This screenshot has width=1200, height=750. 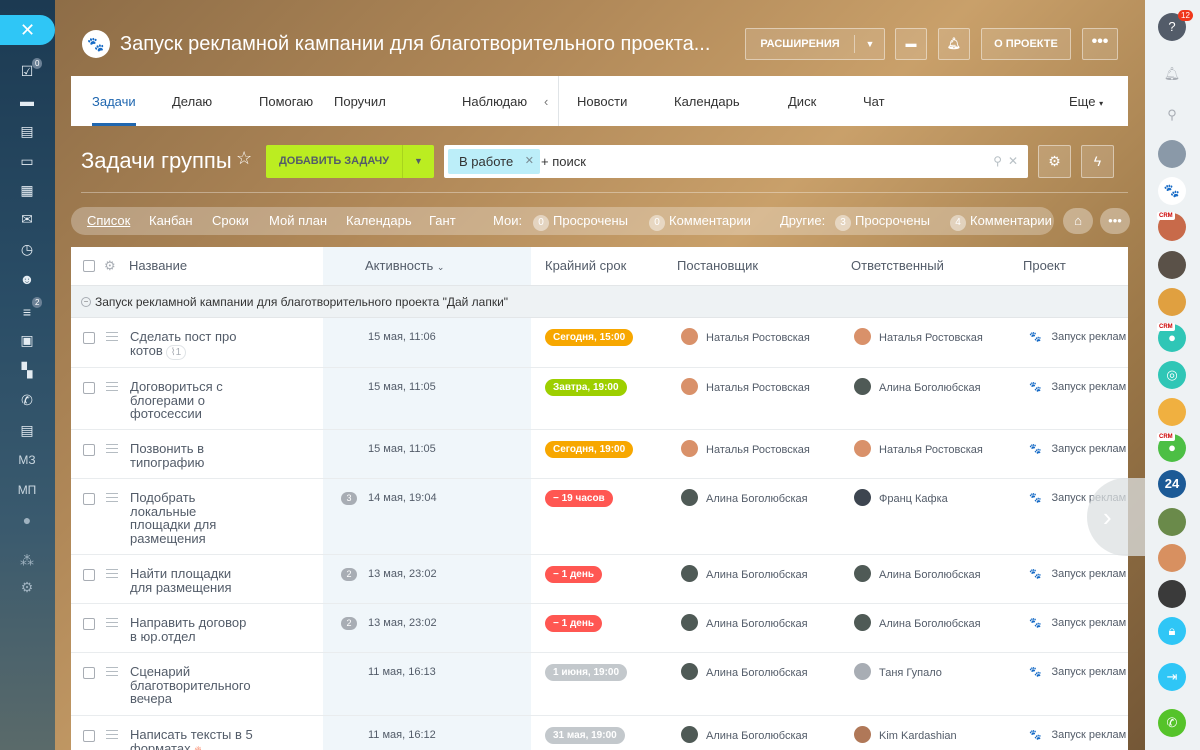 What do you see at coordinates (707, 101) in the screenshot?
I see `tab-calendar: Календарь` at bounding box center [707, 101].